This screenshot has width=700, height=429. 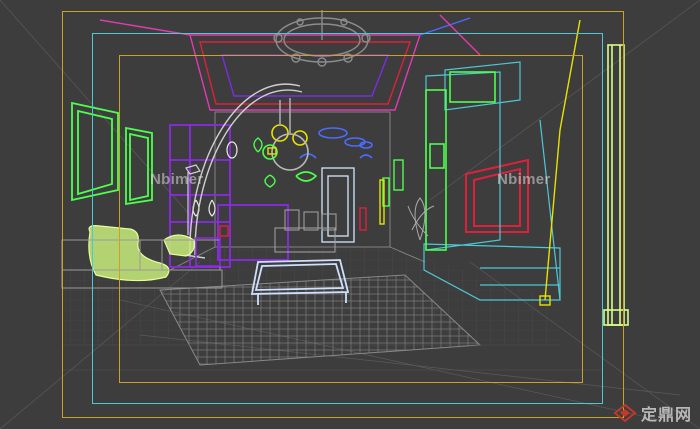 I want to click on chandelier, so click(x=322, y=38).